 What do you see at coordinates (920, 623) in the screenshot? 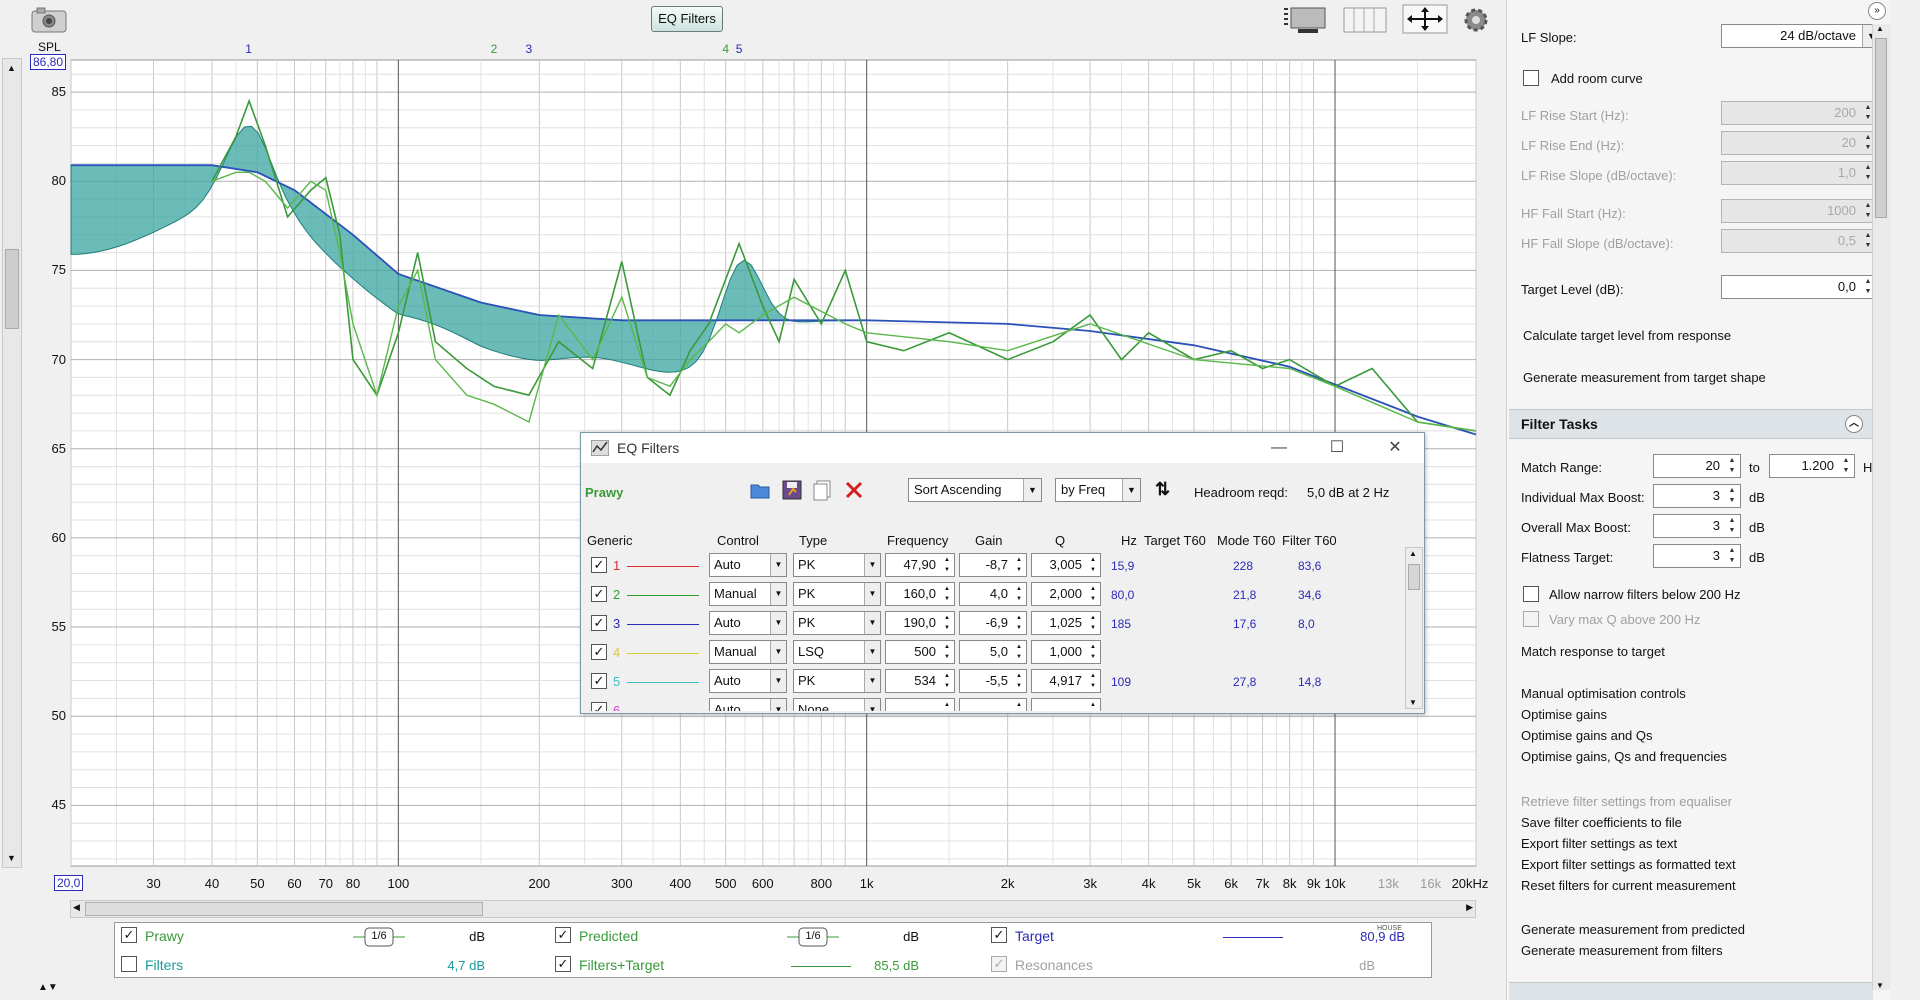
I see `filter-frequency-field: 190,0 ▲ ▼` at bounding box center [920, 623].